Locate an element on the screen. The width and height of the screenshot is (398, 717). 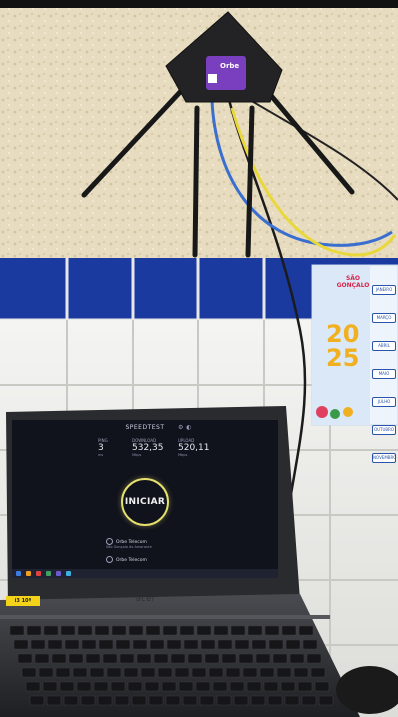
router-brand: Orbe is located at coordinates (230, 66).